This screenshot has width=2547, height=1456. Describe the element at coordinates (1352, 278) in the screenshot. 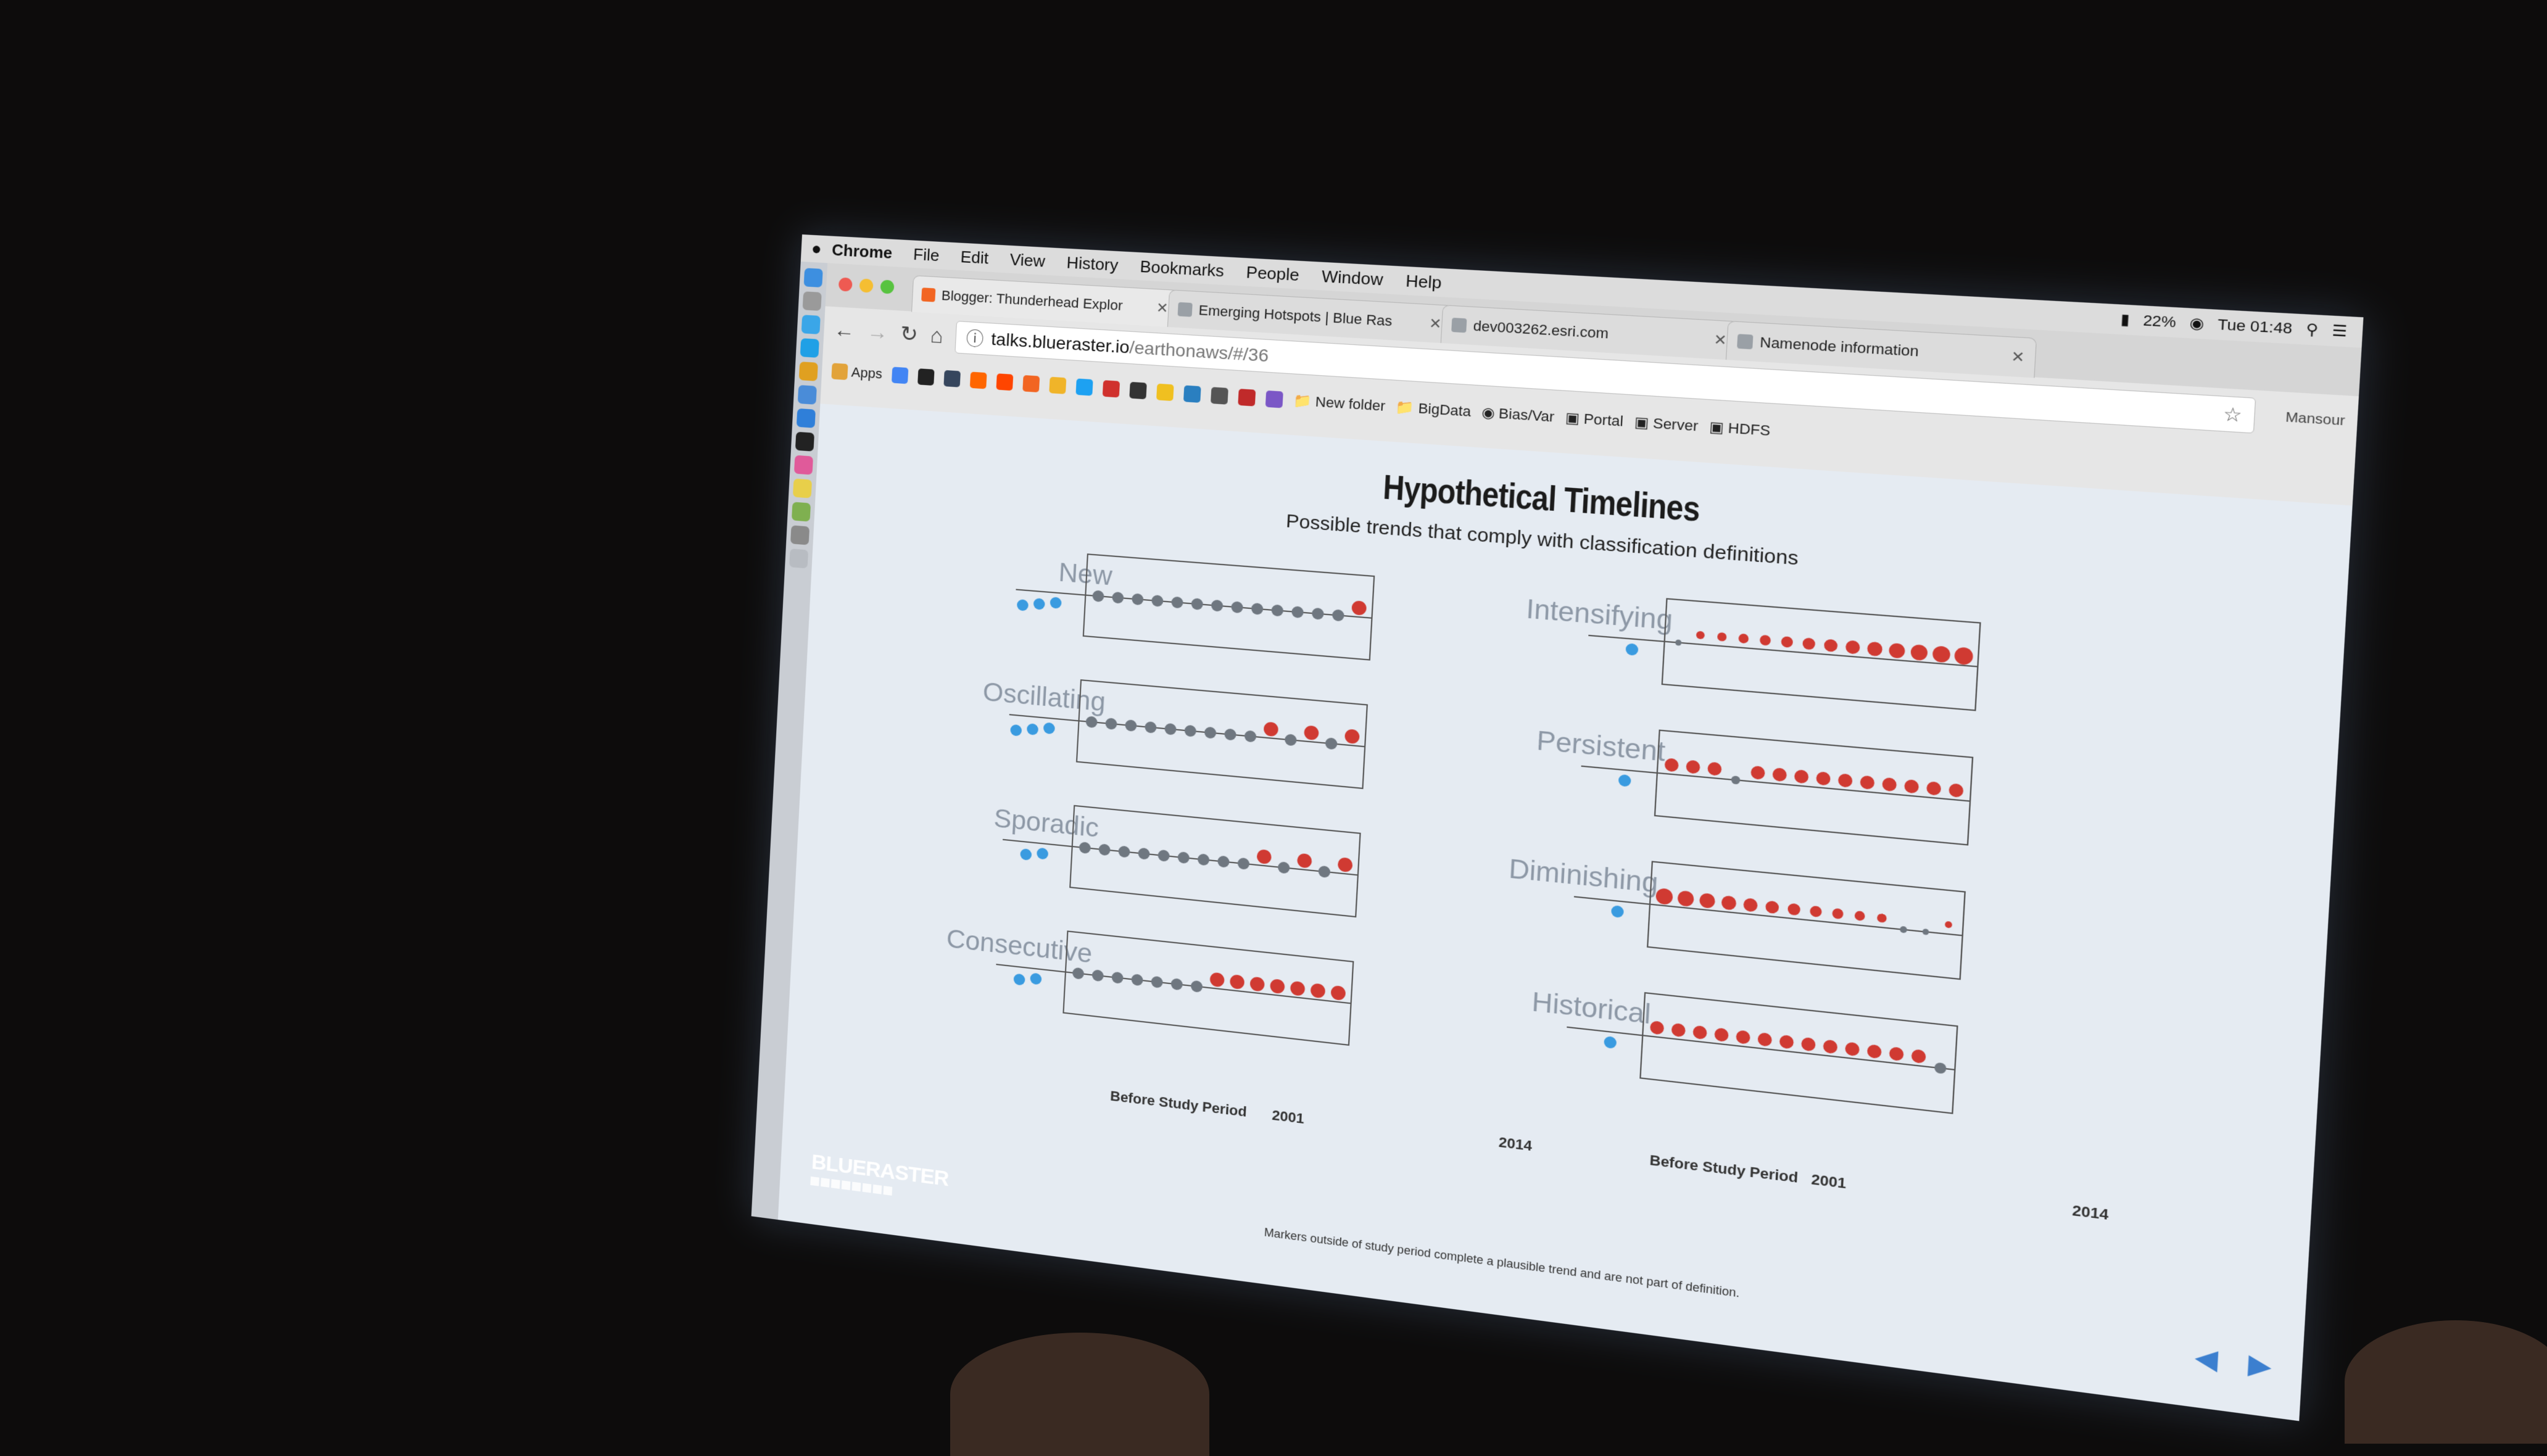

I see `menu-window: Window` at that location.